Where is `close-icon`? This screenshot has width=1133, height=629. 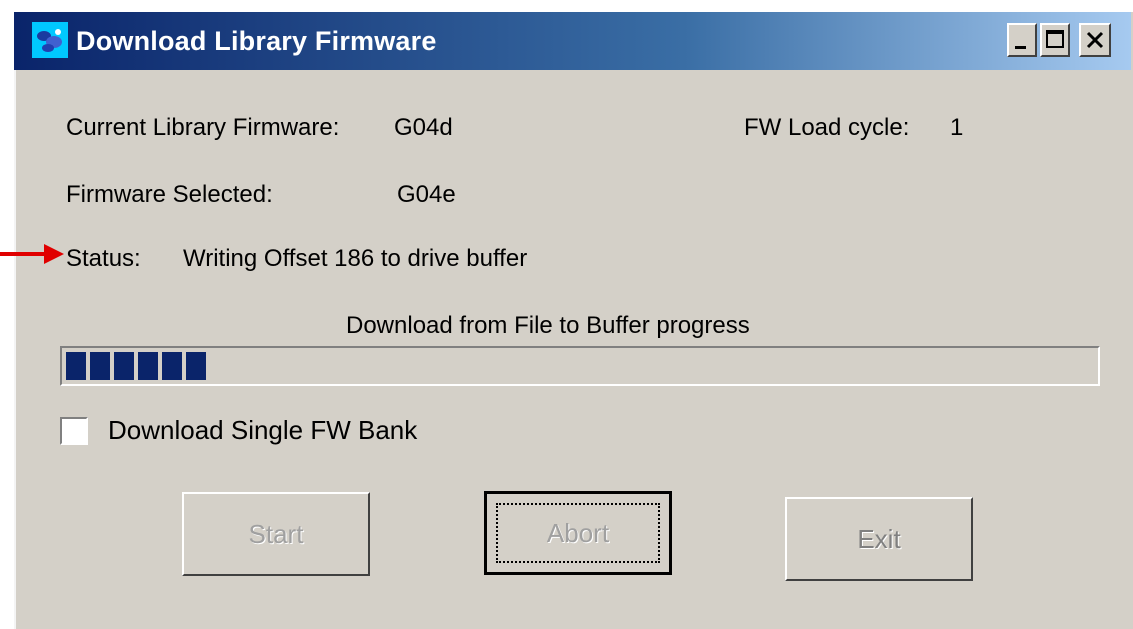
close-icon is located at coordinates (1095, 40).